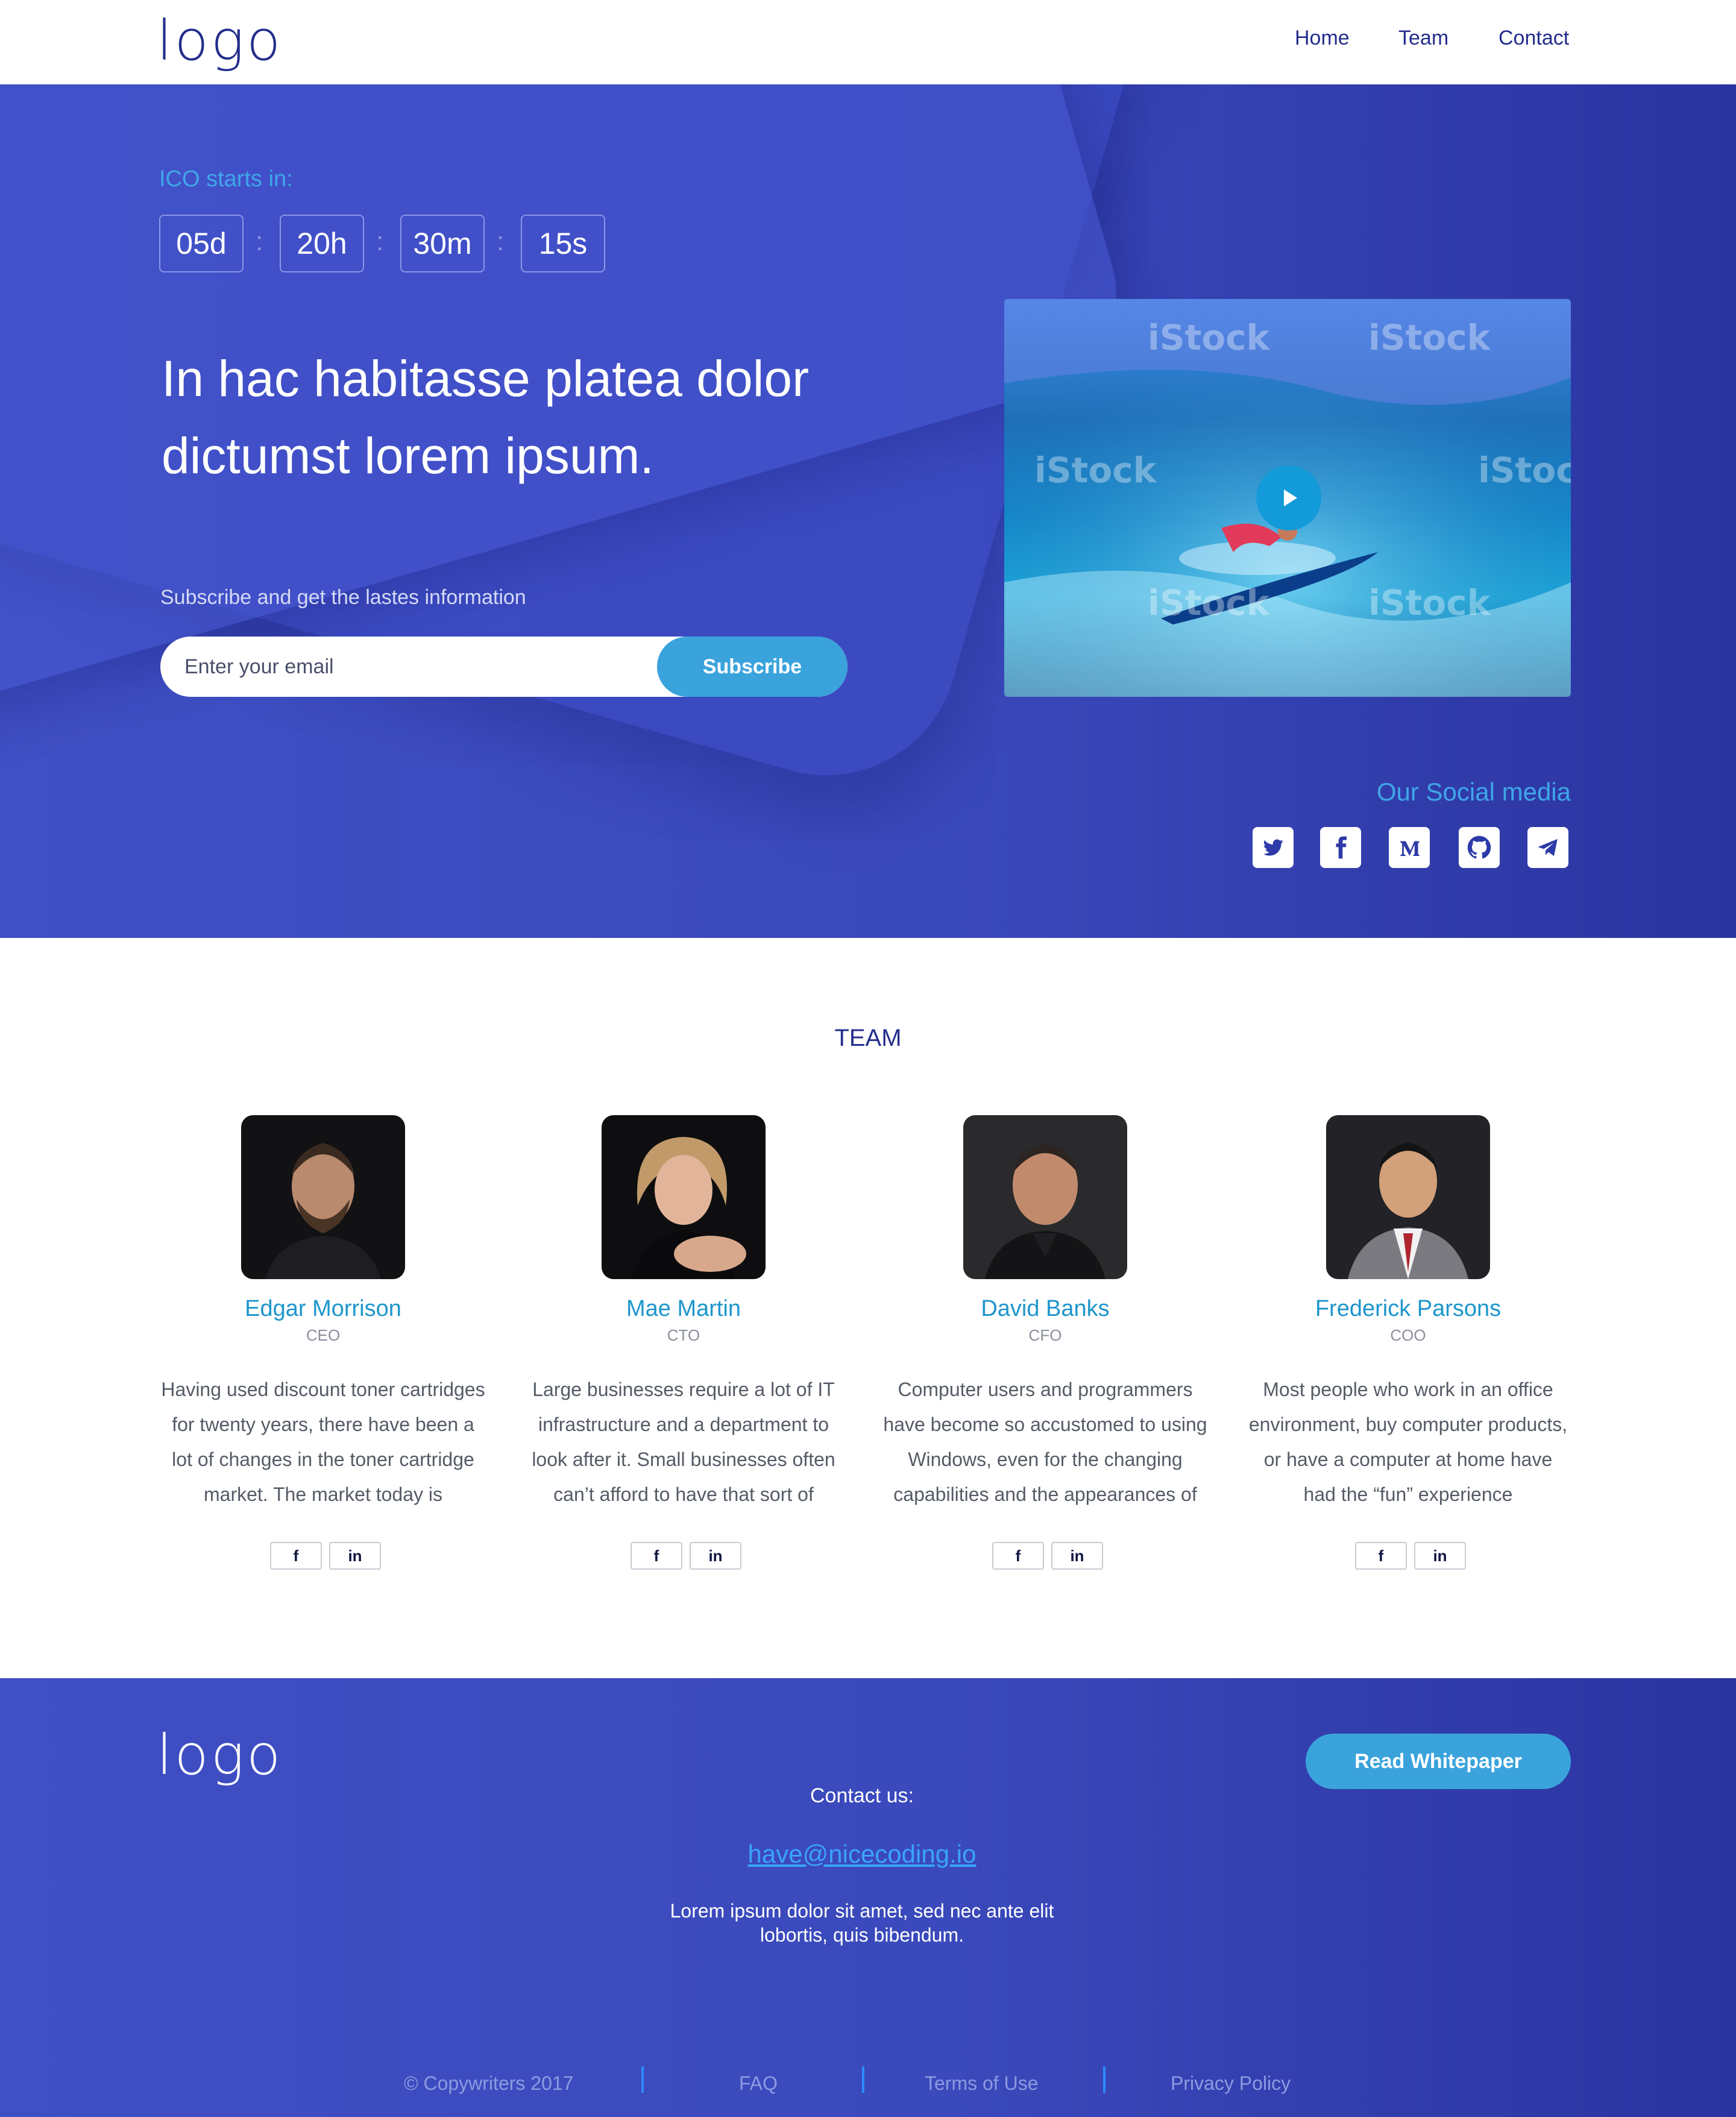 Image resolution: width=1736 pixels, height=2117 pixels. What do you see at coordinates (862, 1854) in the screenshot?
I see `contact-email-link: have@nicecoding.io` at bounding box center [862, 1854].